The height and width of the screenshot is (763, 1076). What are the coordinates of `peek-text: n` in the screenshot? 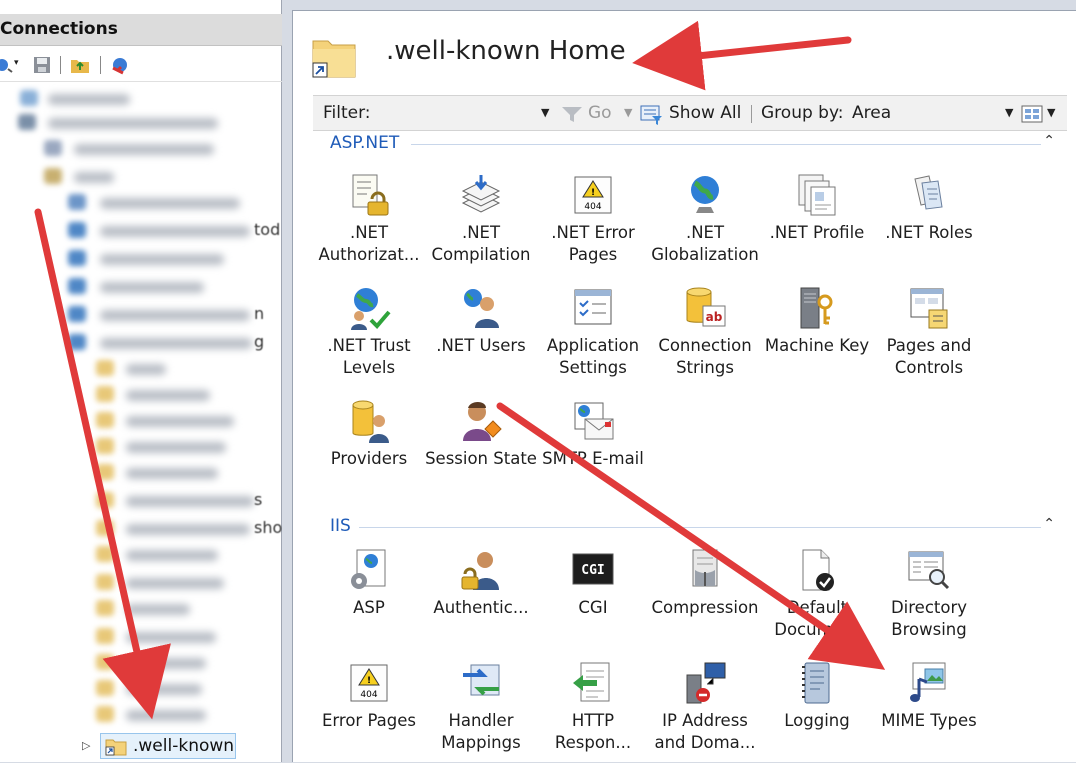 It's located at (259, 313).